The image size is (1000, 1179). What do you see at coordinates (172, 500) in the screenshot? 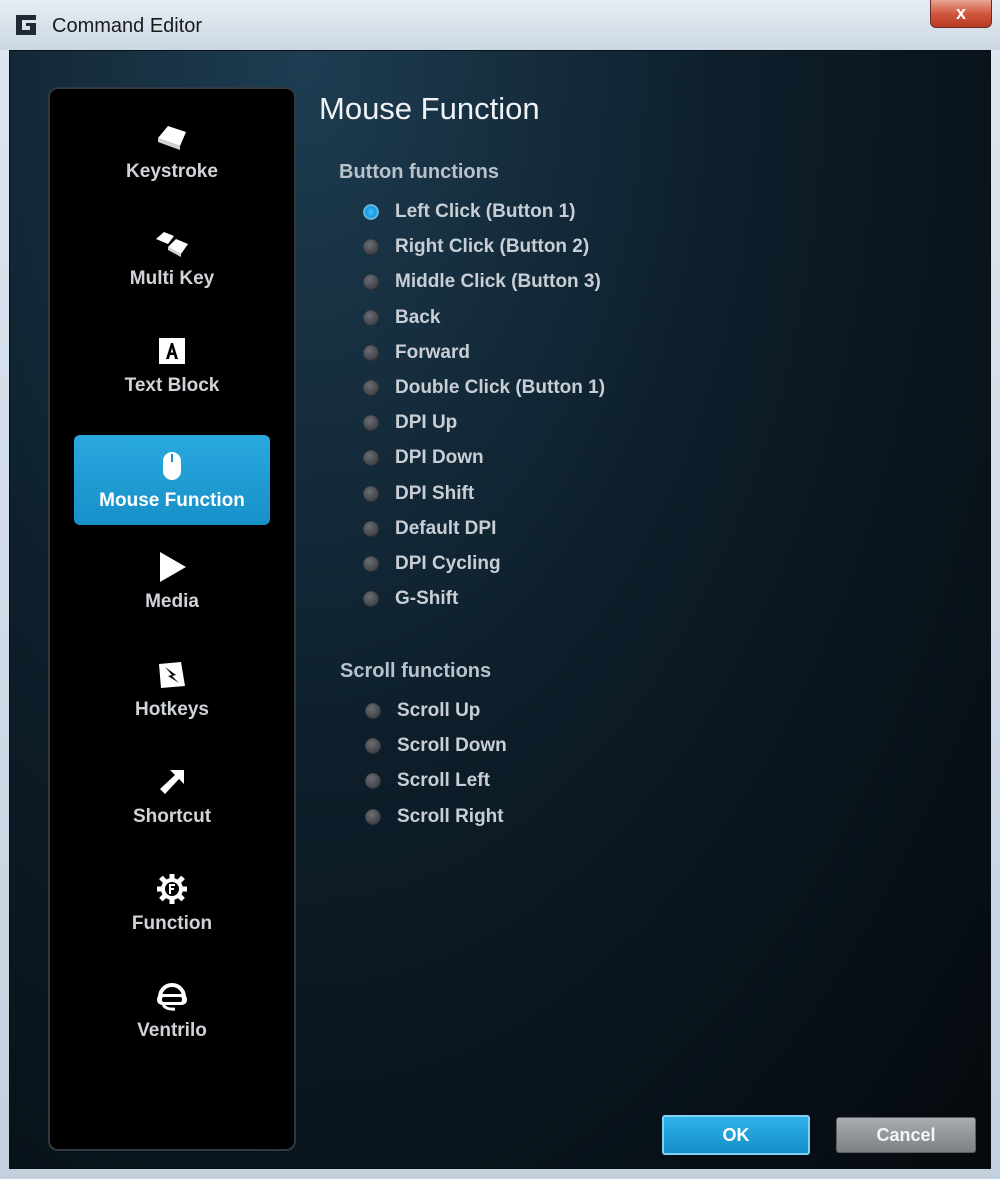
I see `sidebar-item-label: Mouse Function` at bounding box center [172, 500].